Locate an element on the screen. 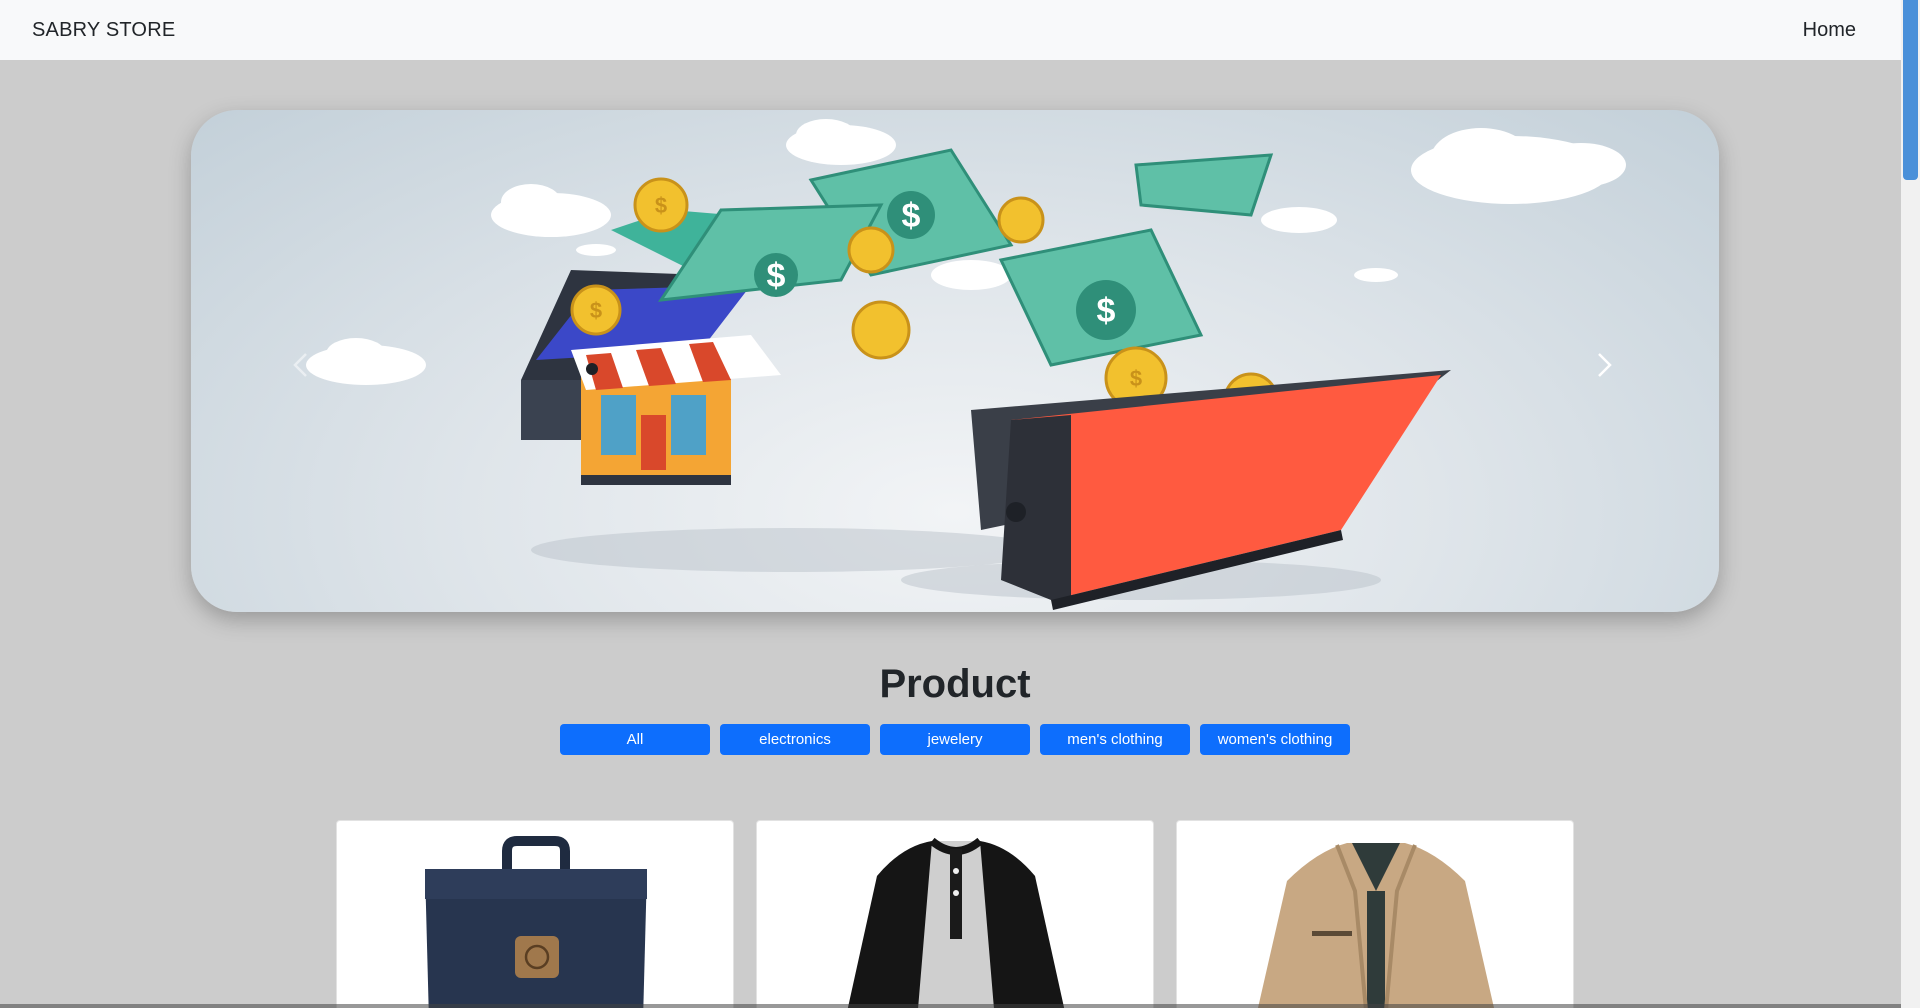 This screenshot has width=1920, height=1008. carousel-prev-button is located at coordinates (301, 365).